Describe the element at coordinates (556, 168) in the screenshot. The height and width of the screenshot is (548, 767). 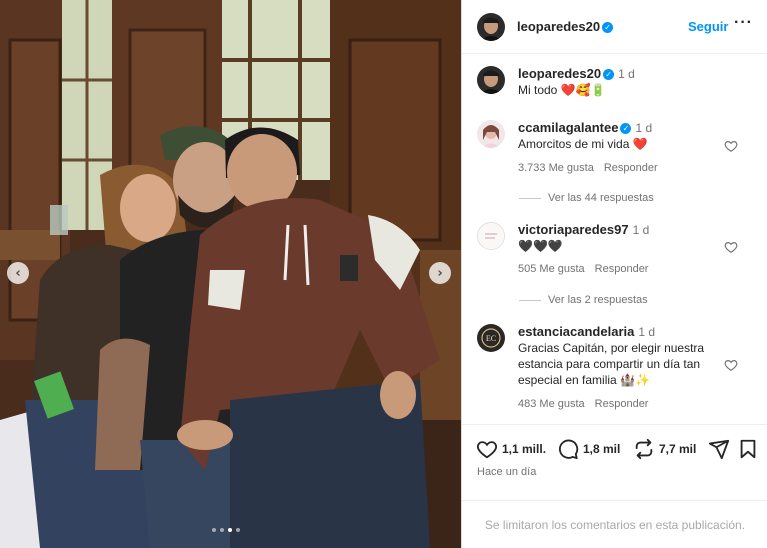
I see `comment-likes: 3.733 Me gusta` at that location.